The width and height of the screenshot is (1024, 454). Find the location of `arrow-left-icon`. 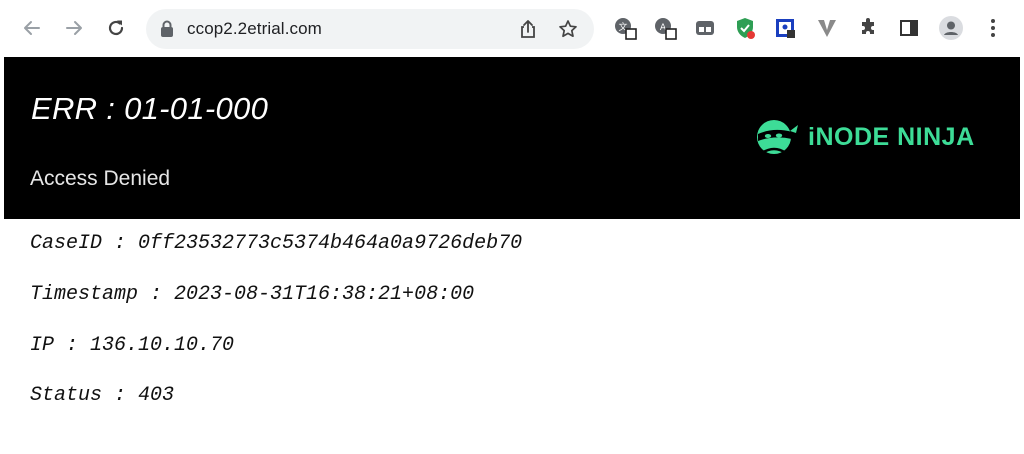

arrow-left-icon is located at coordinates (32, 28).